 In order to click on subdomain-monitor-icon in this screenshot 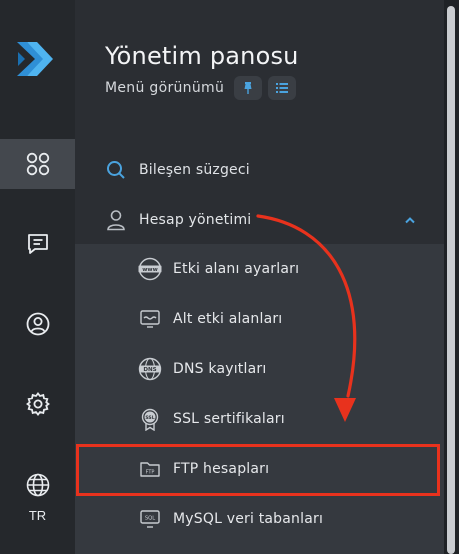, I will do `click(150, 319)`.